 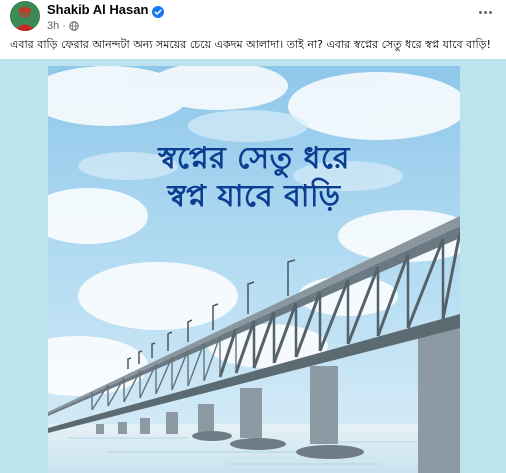 I want to click on author-avatar, so click(x=25, y=16).